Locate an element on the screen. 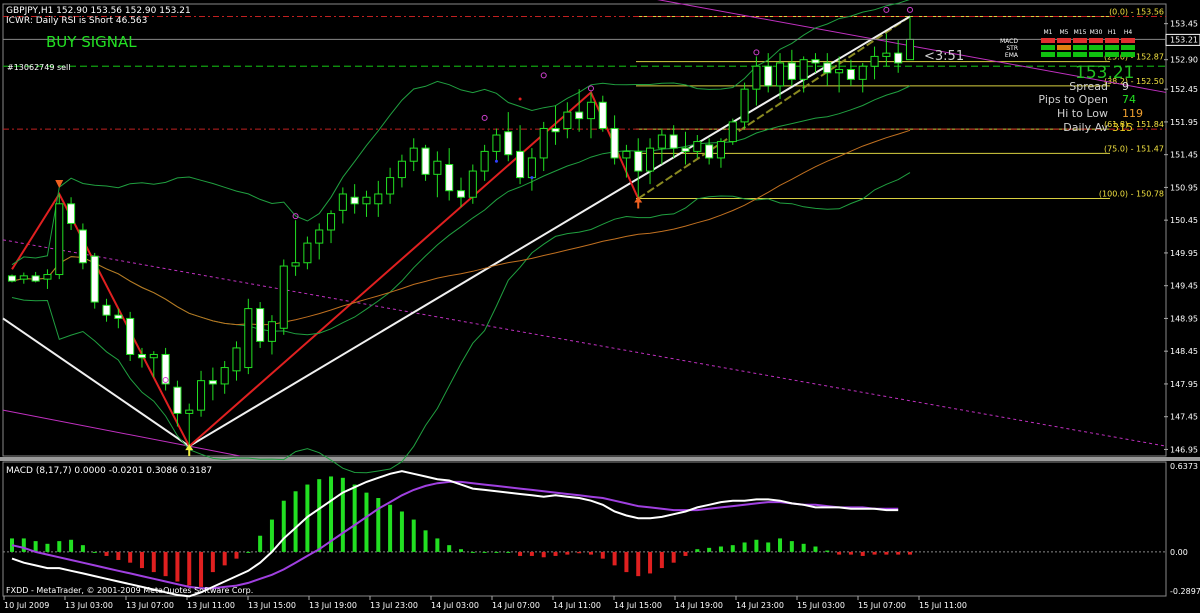 The height and width of the screenshot is (613, 1200). order-label: #13062749 sell is located at coordinates (39, 67).